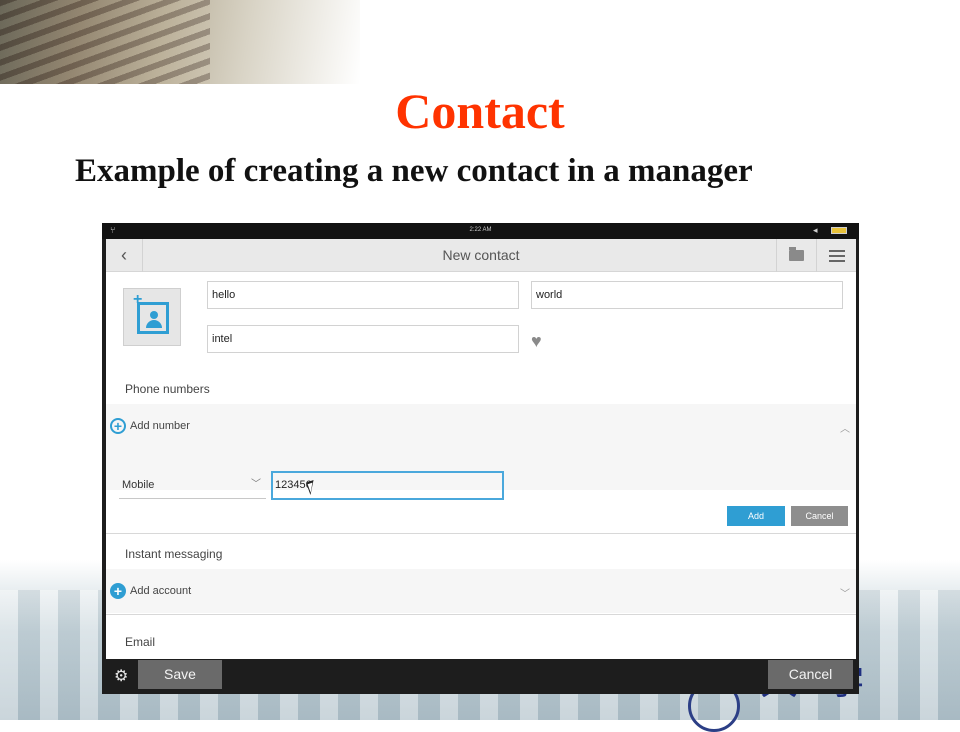 Image resolution: width=960 pixels, height=732 pixels. What do you see at coordinates (480, 676) in the screenshot?
I see `bottom-action-bar: ⚙ Save Cancel` at bounding box center [480, 676].